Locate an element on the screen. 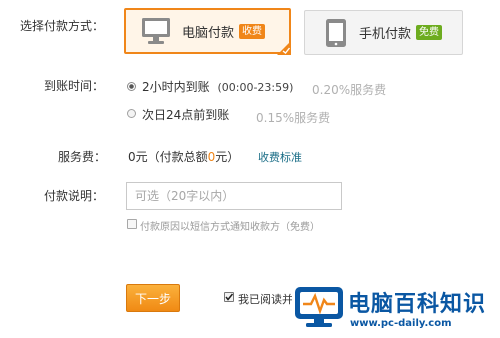 This screenshot has height=338, width=500. fee-rate-nextday: 0.15%服务费 is located at coordinates (293, 118).